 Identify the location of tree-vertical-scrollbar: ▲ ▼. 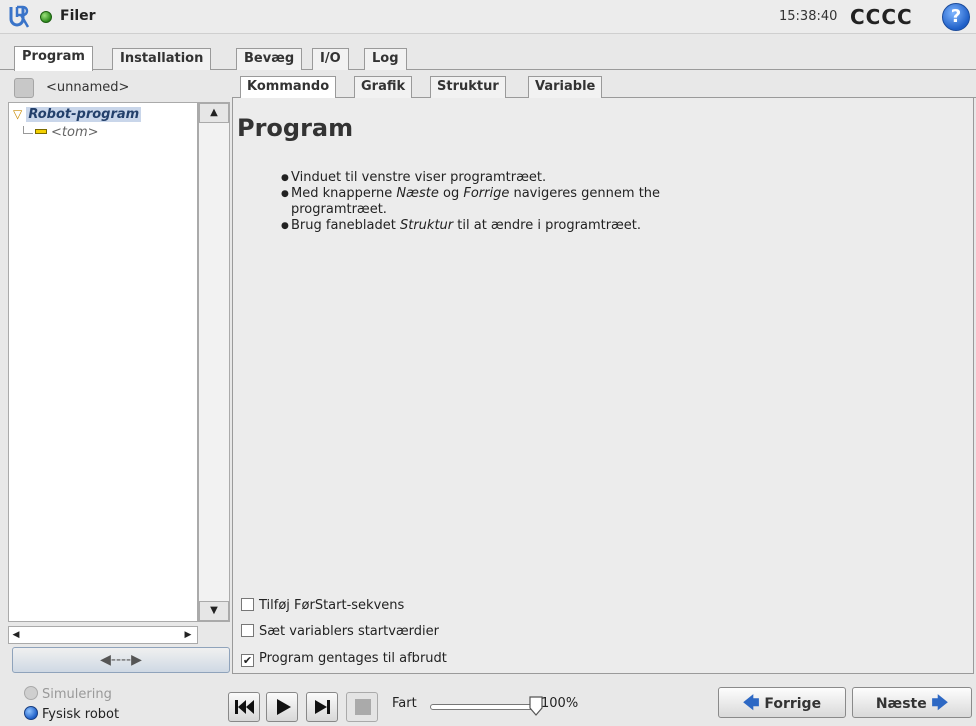
(214, 362).